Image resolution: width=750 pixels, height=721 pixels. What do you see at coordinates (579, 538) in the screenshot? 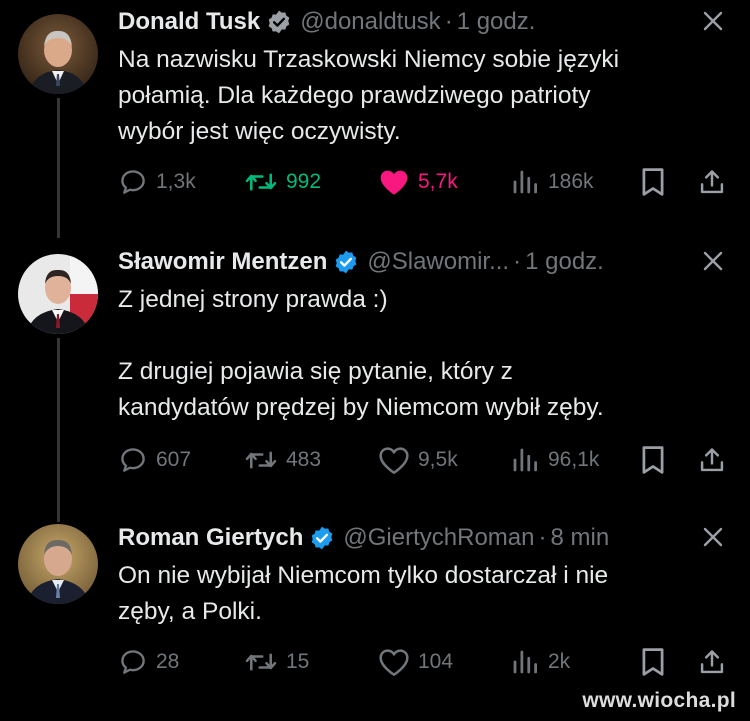
I see `timestamp: 8 min` at bounding box center [579, 538].